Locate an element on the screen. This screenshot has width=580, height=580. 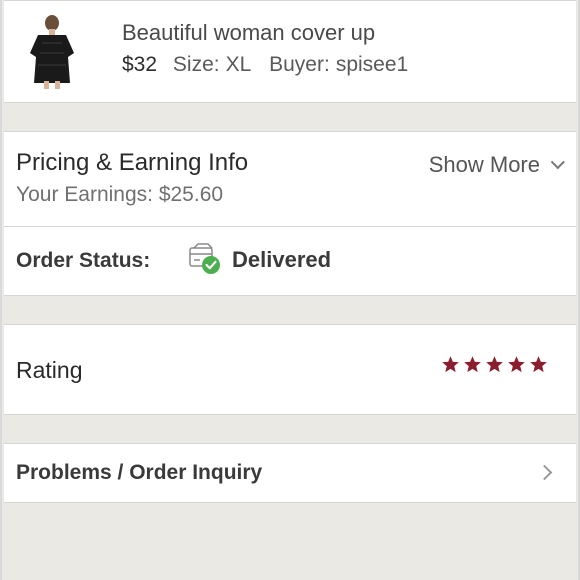
chevron-down-icon is located at coordinates (557, 162).